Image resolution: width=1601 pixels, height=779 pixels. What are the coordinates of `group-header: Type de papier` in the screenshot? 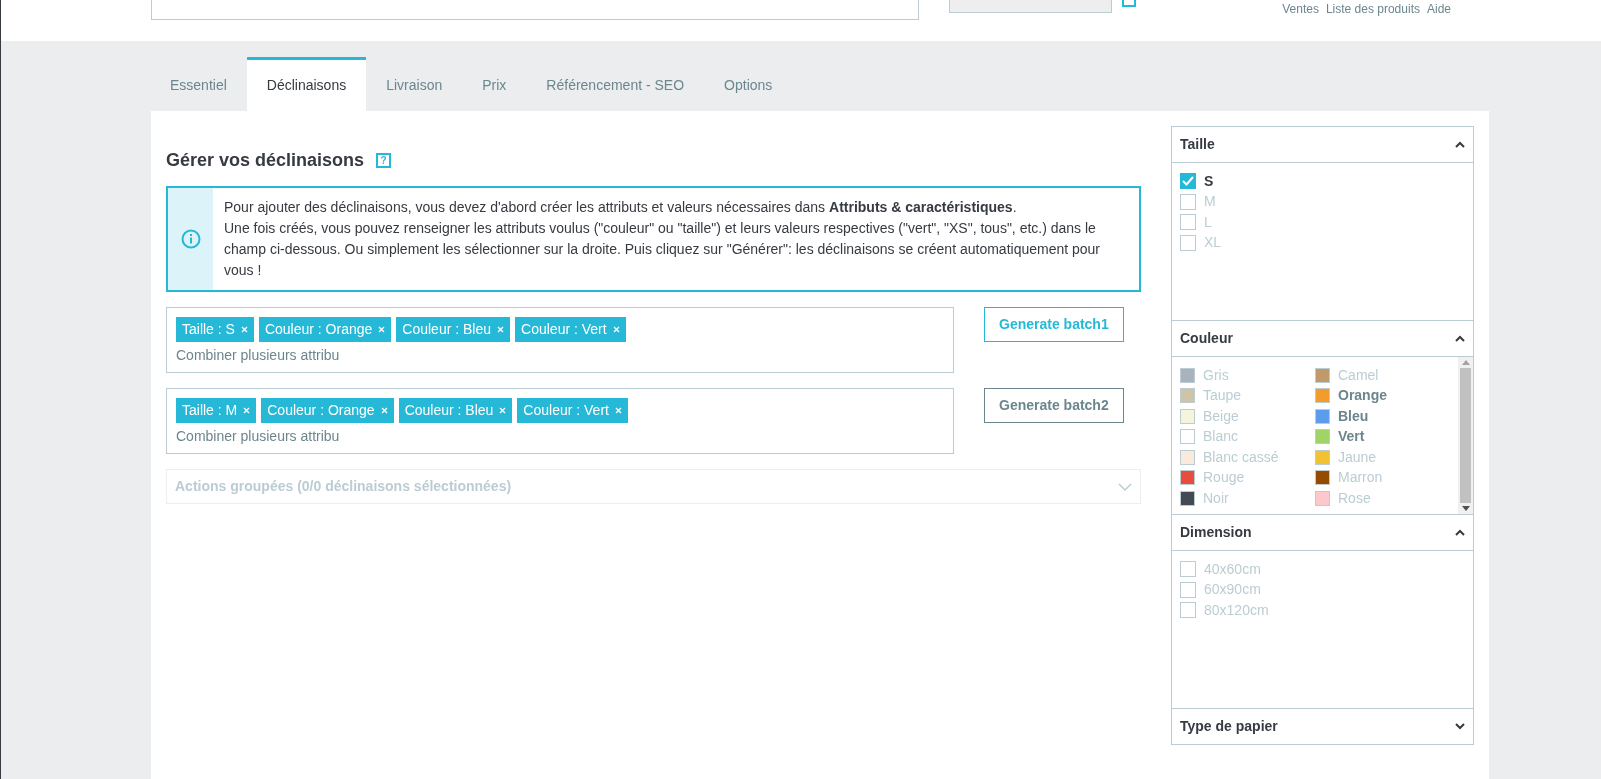 It's located at (1322, 727).